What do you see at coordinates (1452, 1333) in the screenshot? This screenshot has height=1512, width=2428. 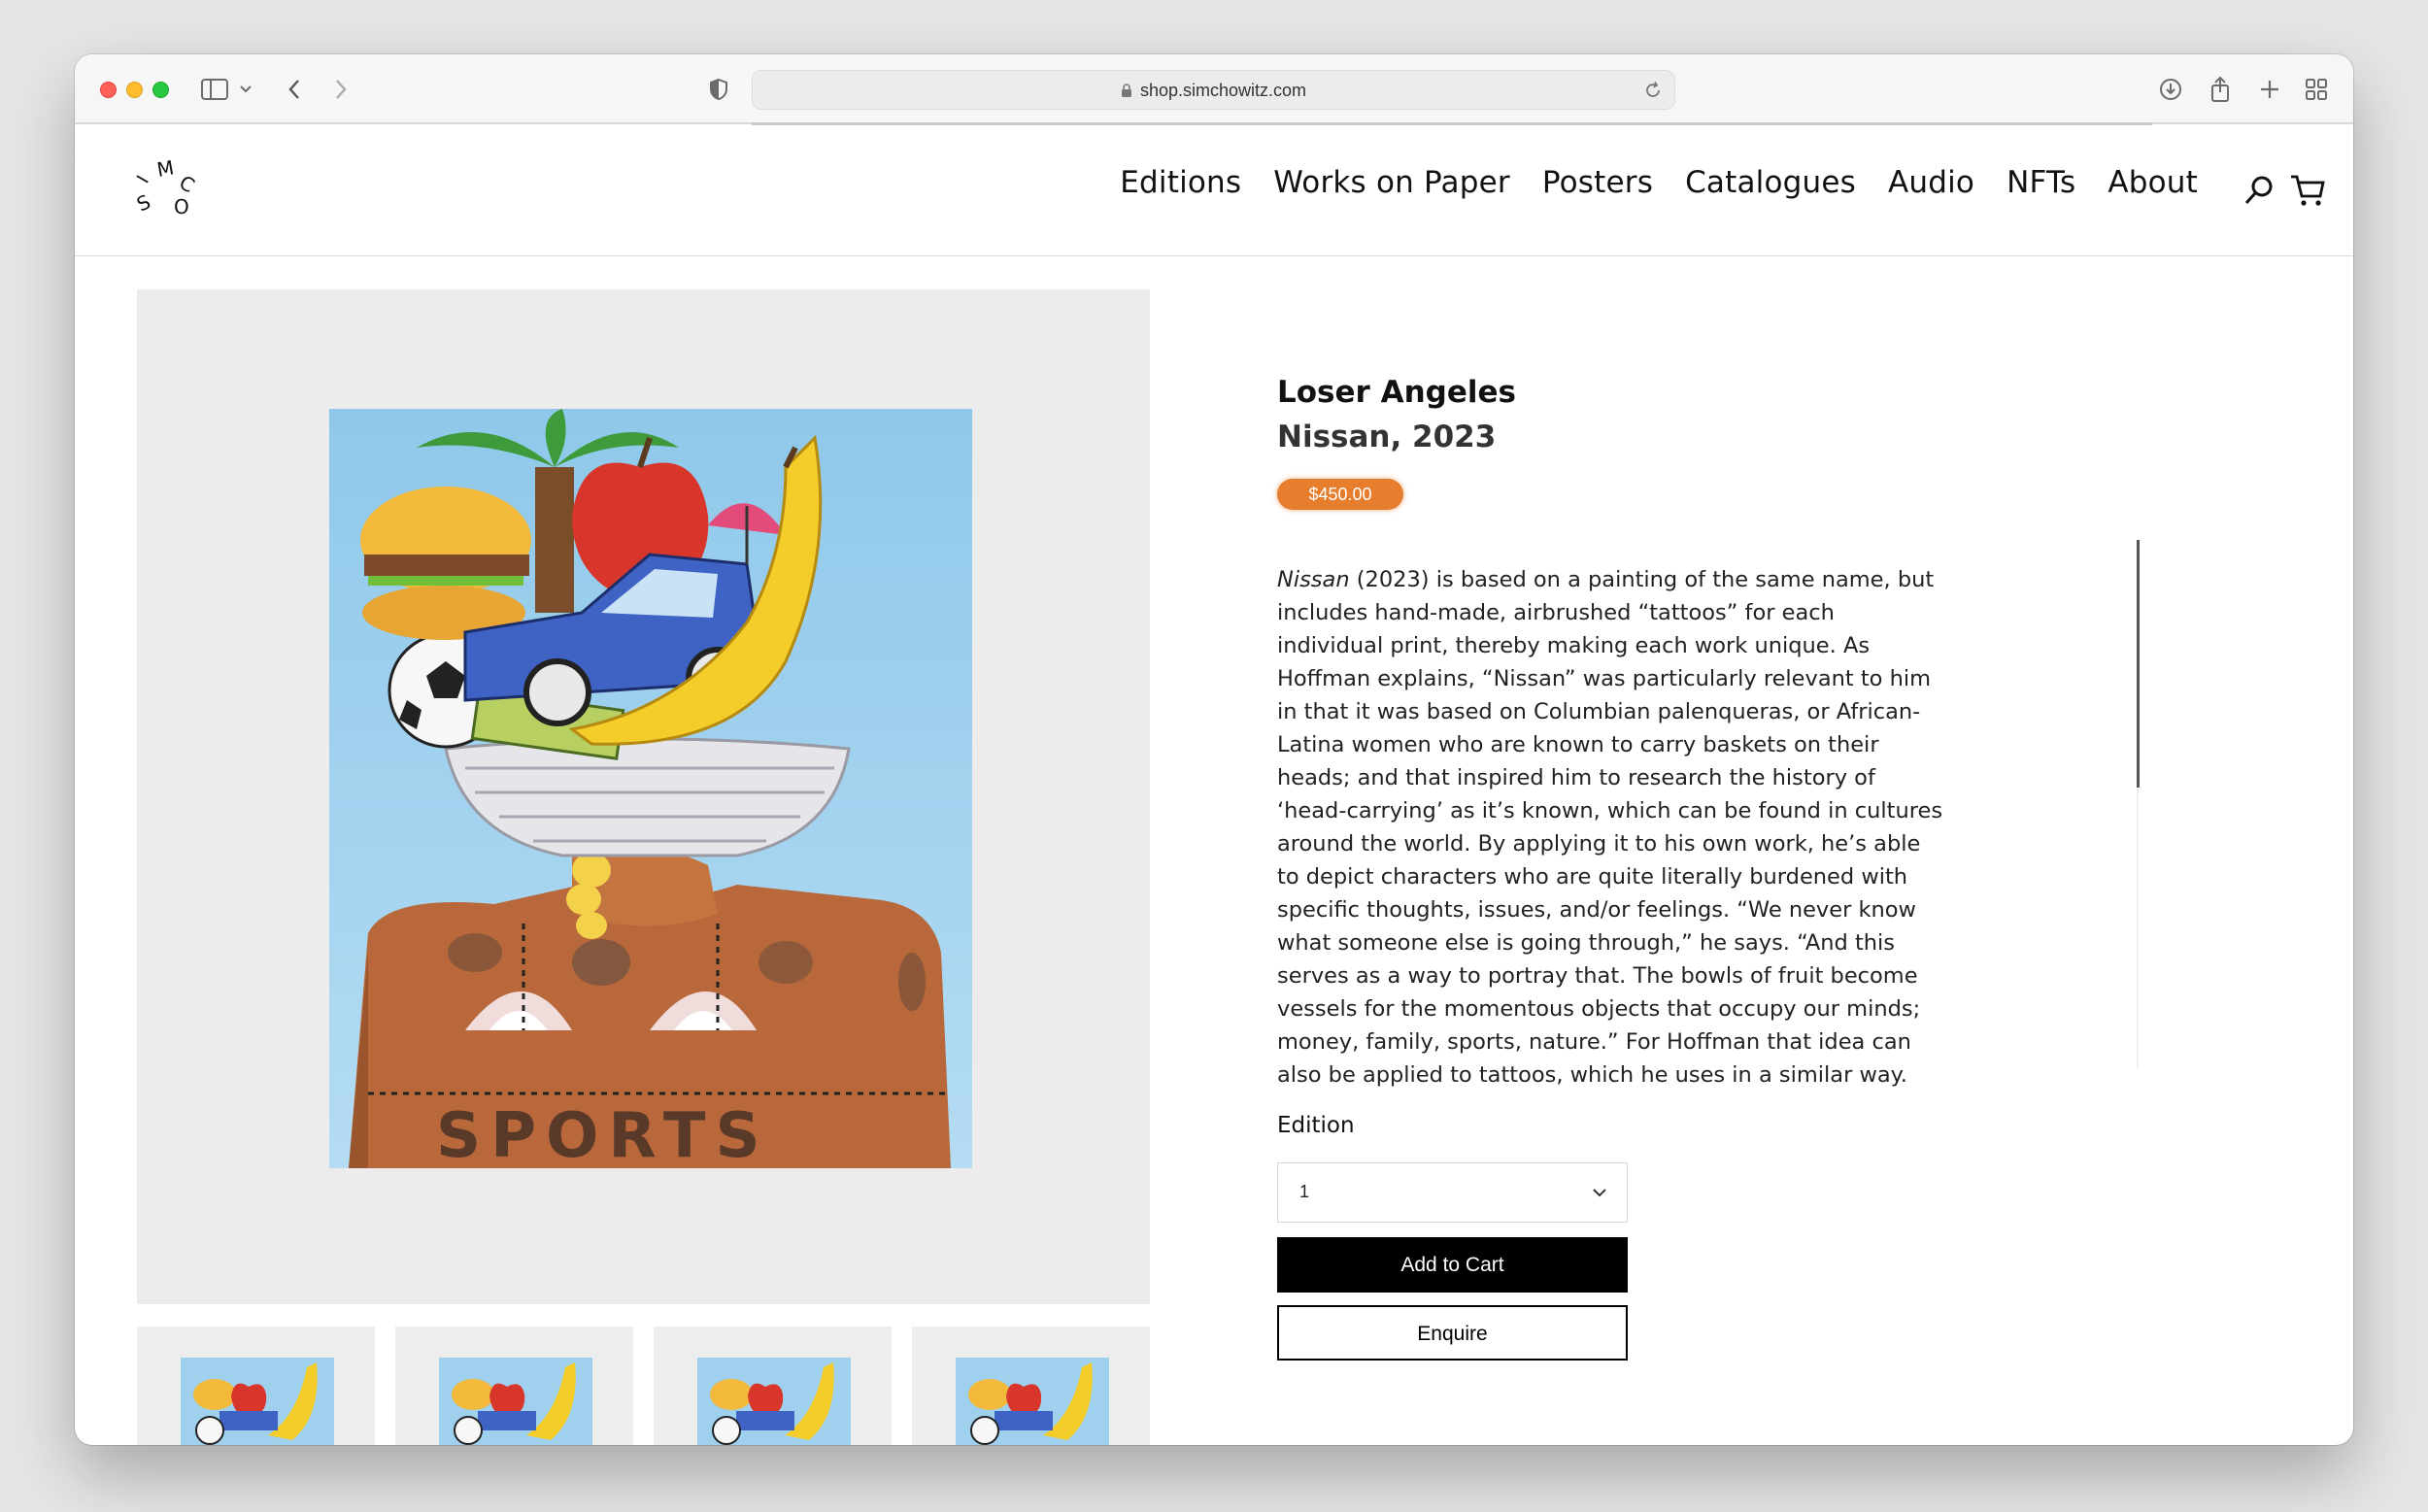 I see `enquire-button: Enquire` at bounding box center [1452, 1333].